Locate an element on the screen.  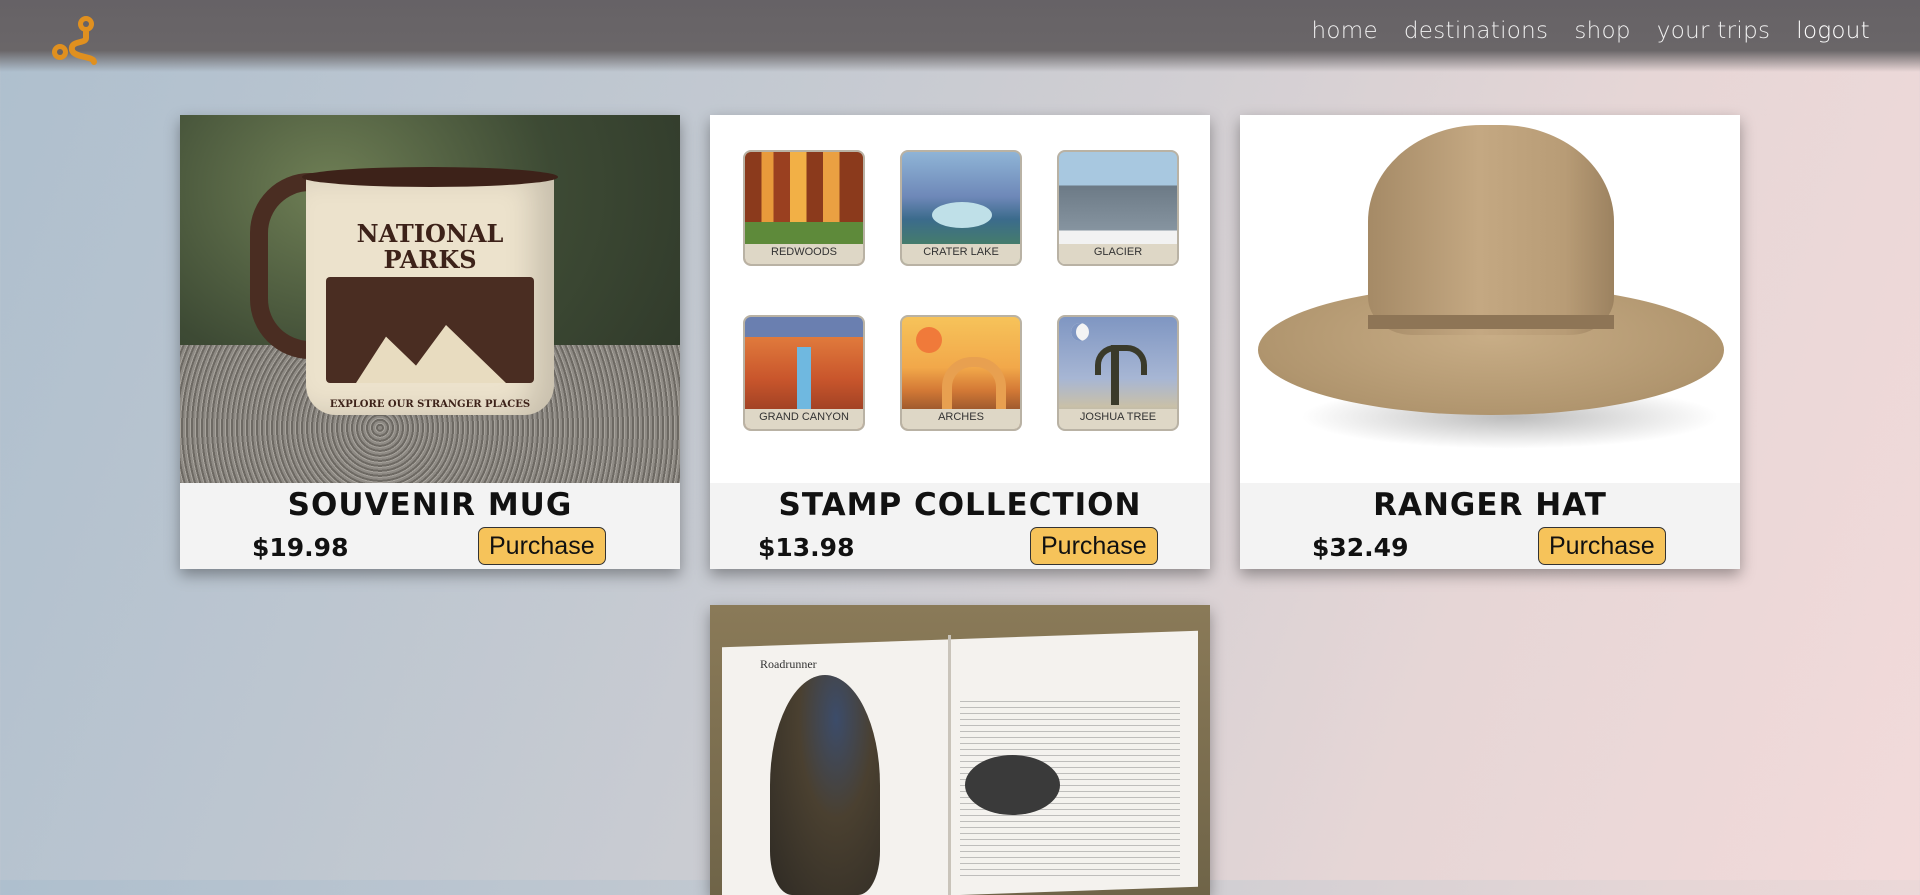
product-card-field-guide: Roadrunner is located at coordinates (960, 750).